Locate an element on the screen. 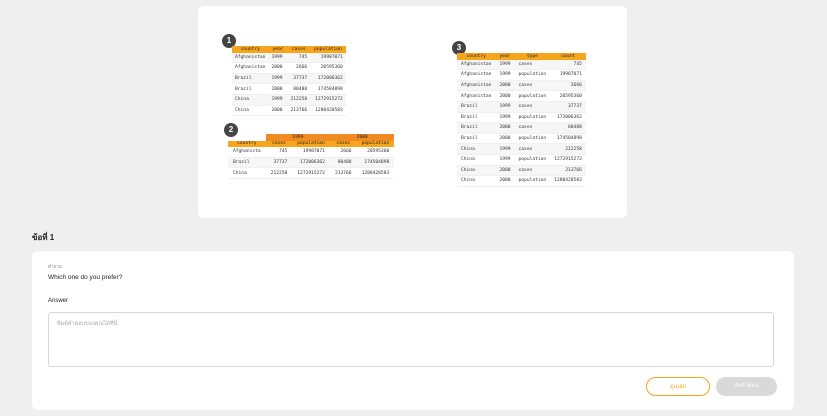 The image size is (827, 416). question-text: Which one do you prefer? is located at coordinates (85, 277).